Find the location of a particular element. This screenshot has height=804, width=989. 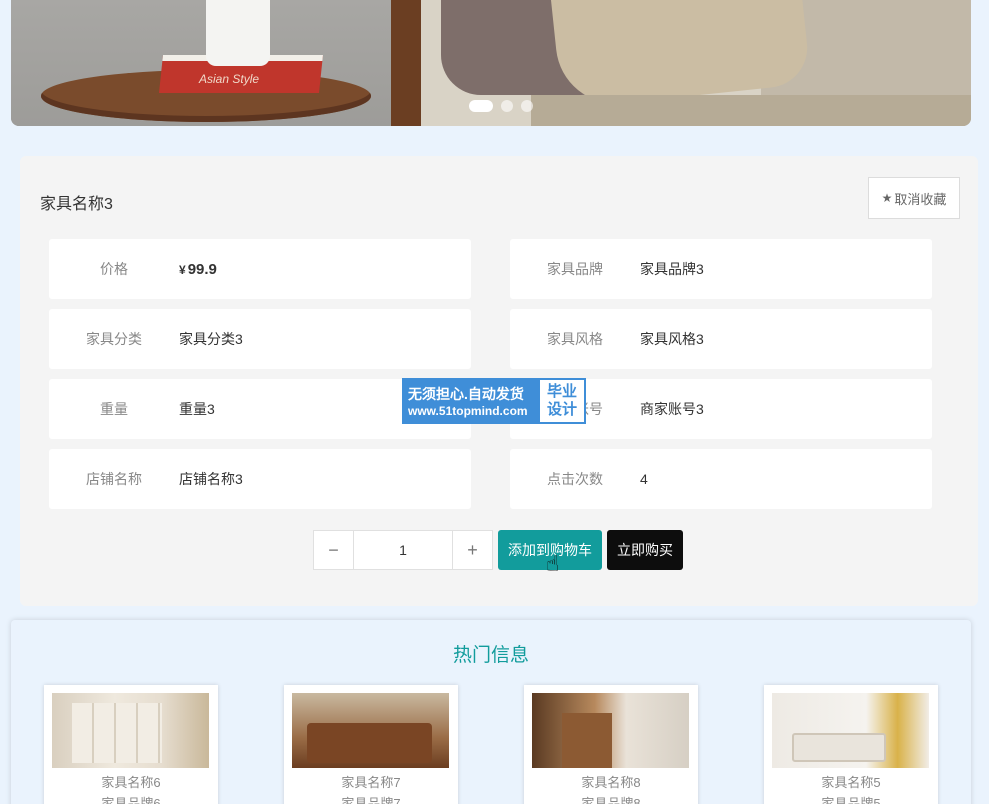

banner-book-text: Asian Style is located at coordinates (229, 79).